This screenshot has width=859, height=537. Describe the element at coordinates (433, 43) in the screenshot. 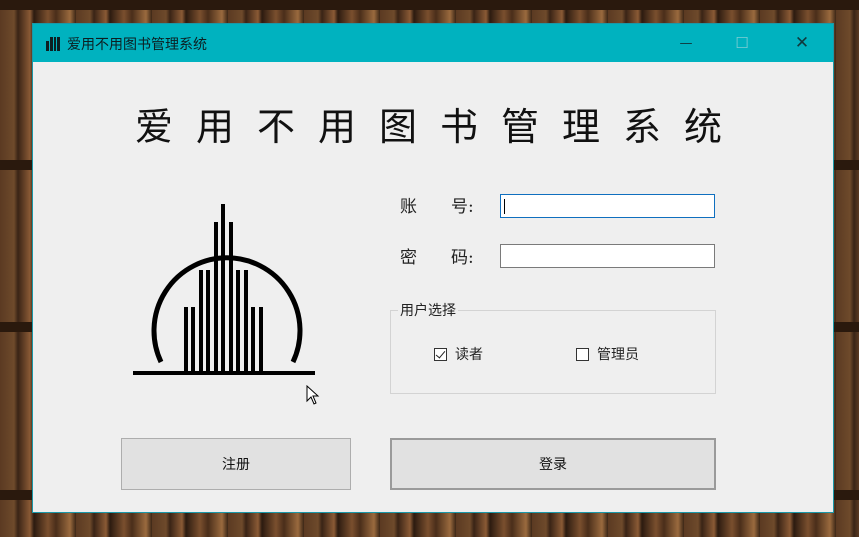

I see `title-bar: 爱用不用图书管理系统 — ☐ ✕` at that location.